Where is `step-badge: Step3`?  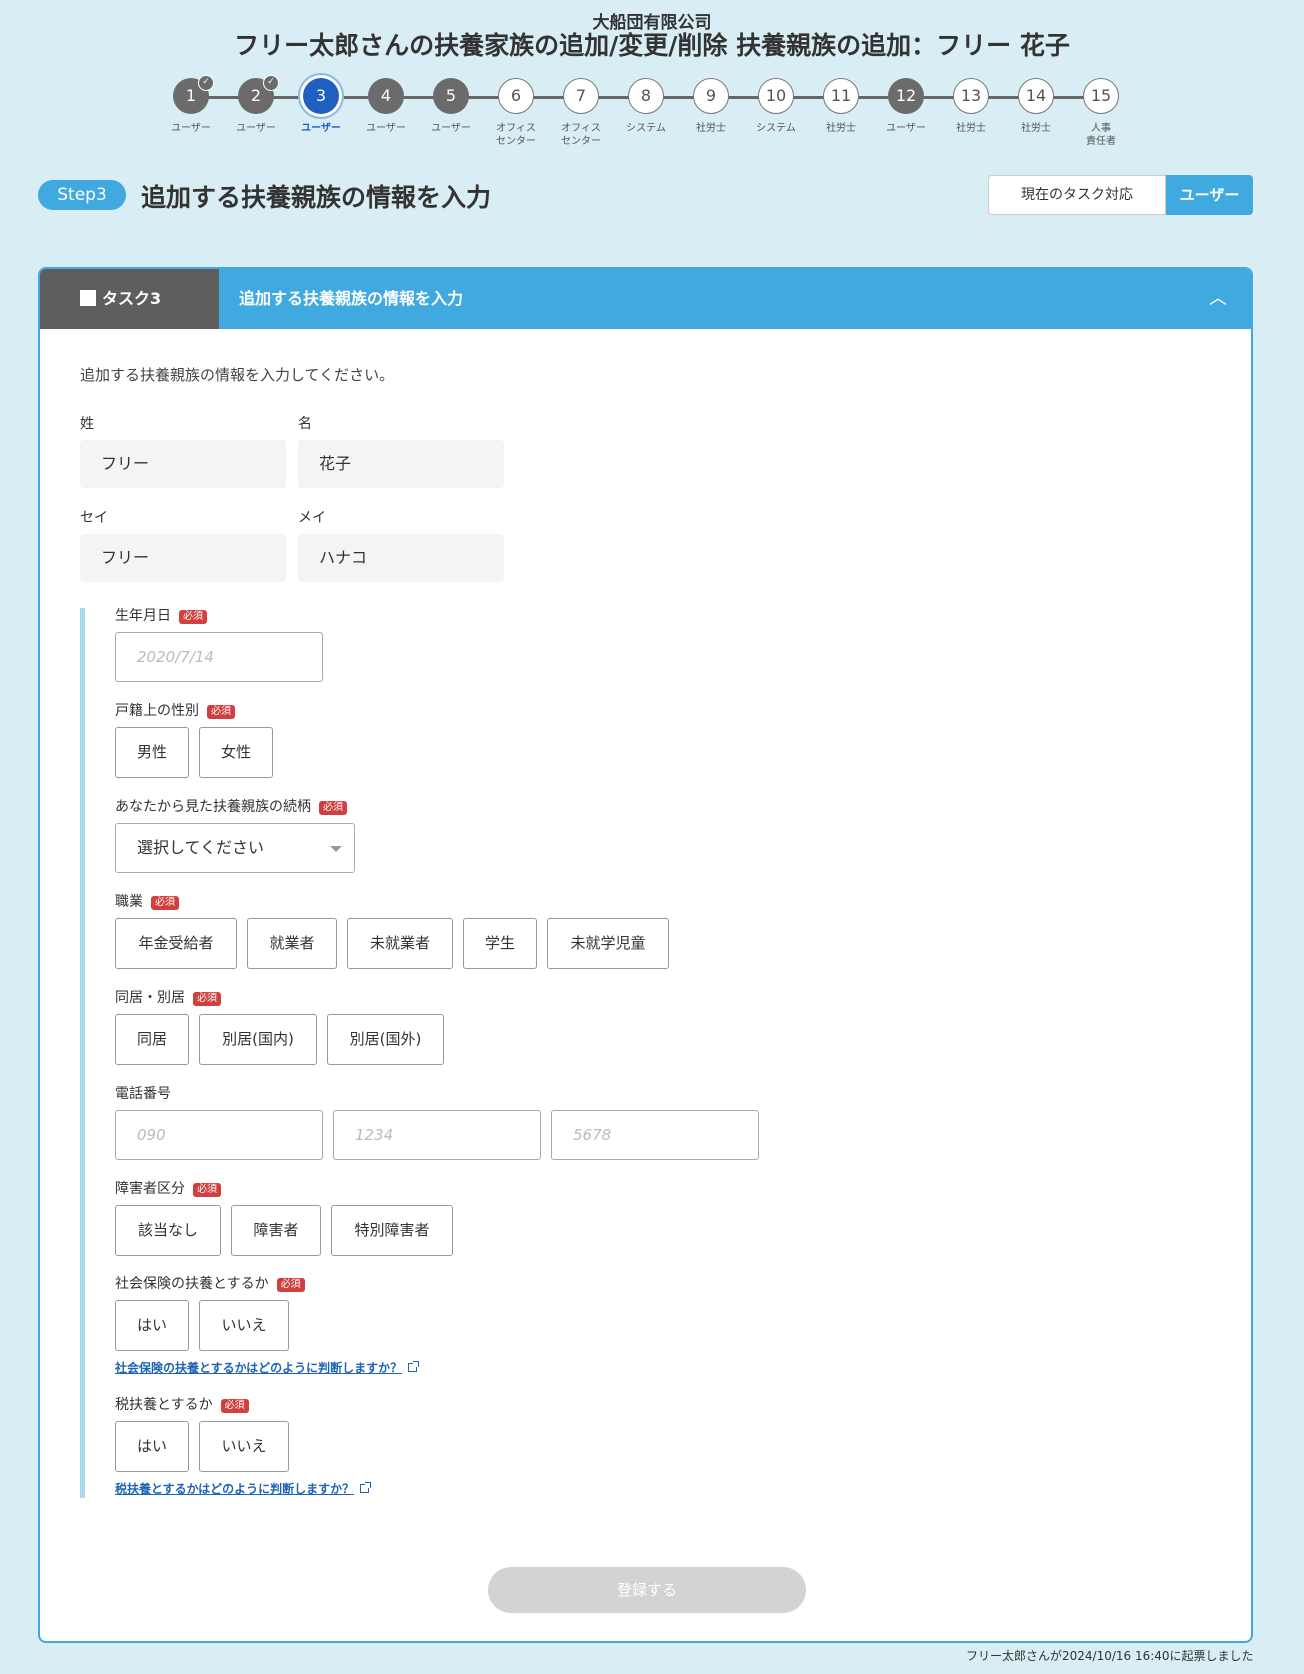
step-badge: Step3 is located at coordinates (82, 195).